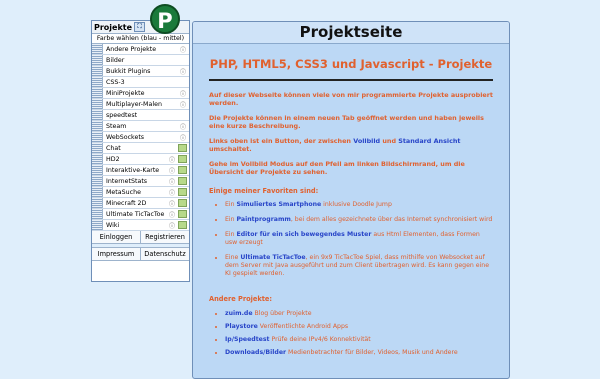 This screenshot has width=600, height=379. What do you see at coordinates (140, 192) in the screenshot?
I see `sidebar-item: MetaSuche ⓘ` at bounding box center [140, 192].